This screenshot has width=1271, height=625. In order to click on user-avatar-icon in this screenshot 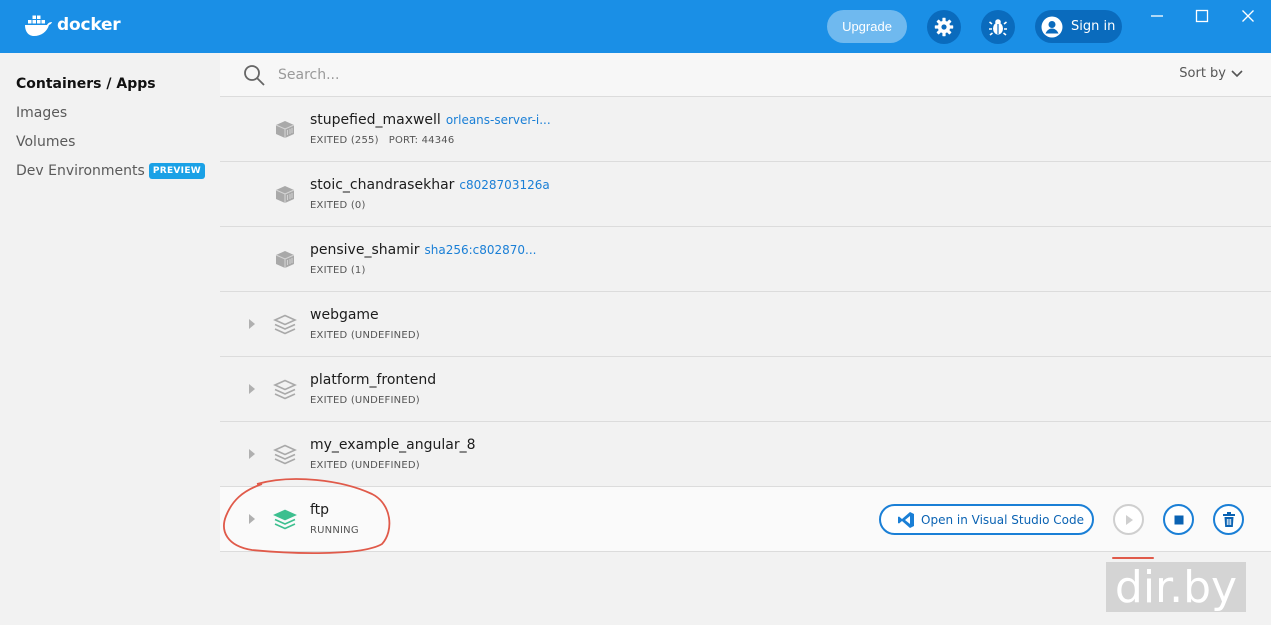, I will do `click(1052, 26)`.